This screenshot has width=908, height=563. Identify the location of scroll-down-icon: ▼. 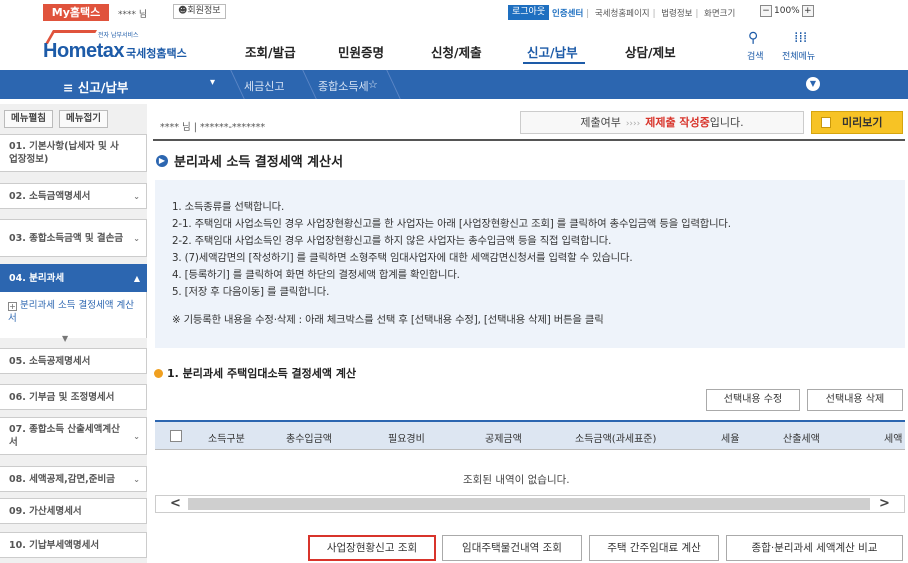
(813, 84).